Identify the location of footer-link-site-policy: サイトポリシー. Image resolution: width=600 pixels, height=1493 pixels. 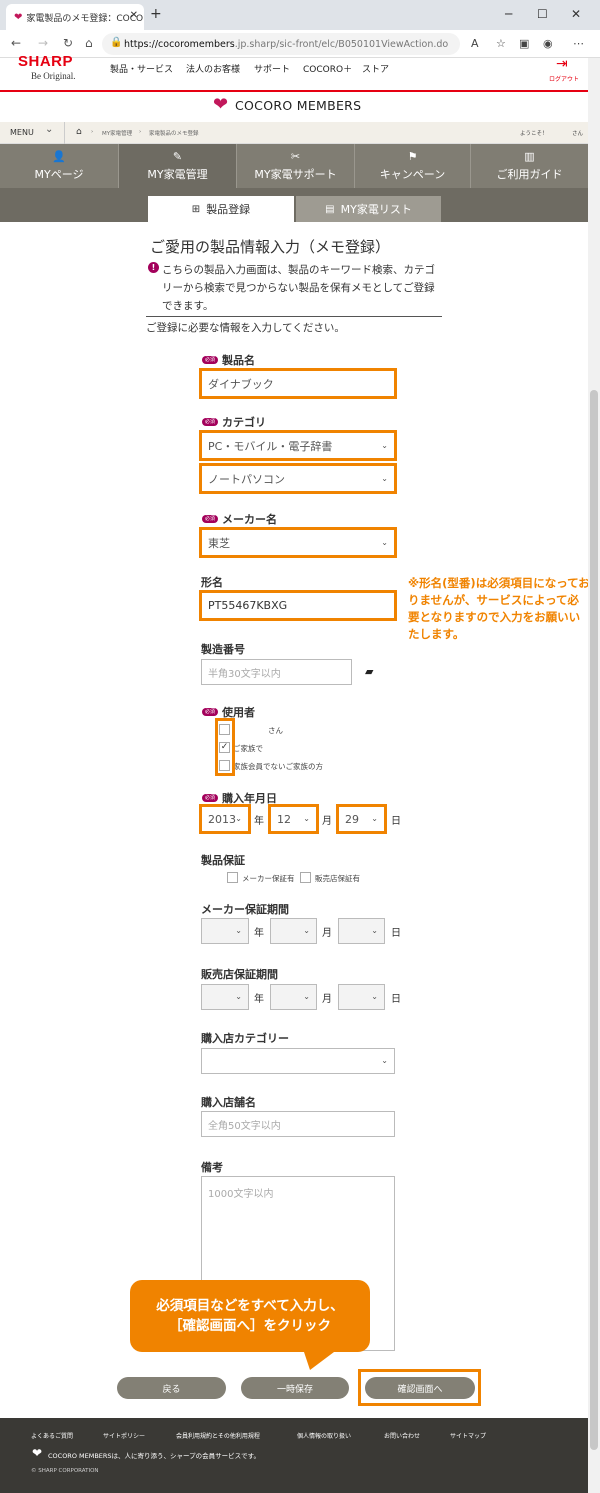
(124, 1435).